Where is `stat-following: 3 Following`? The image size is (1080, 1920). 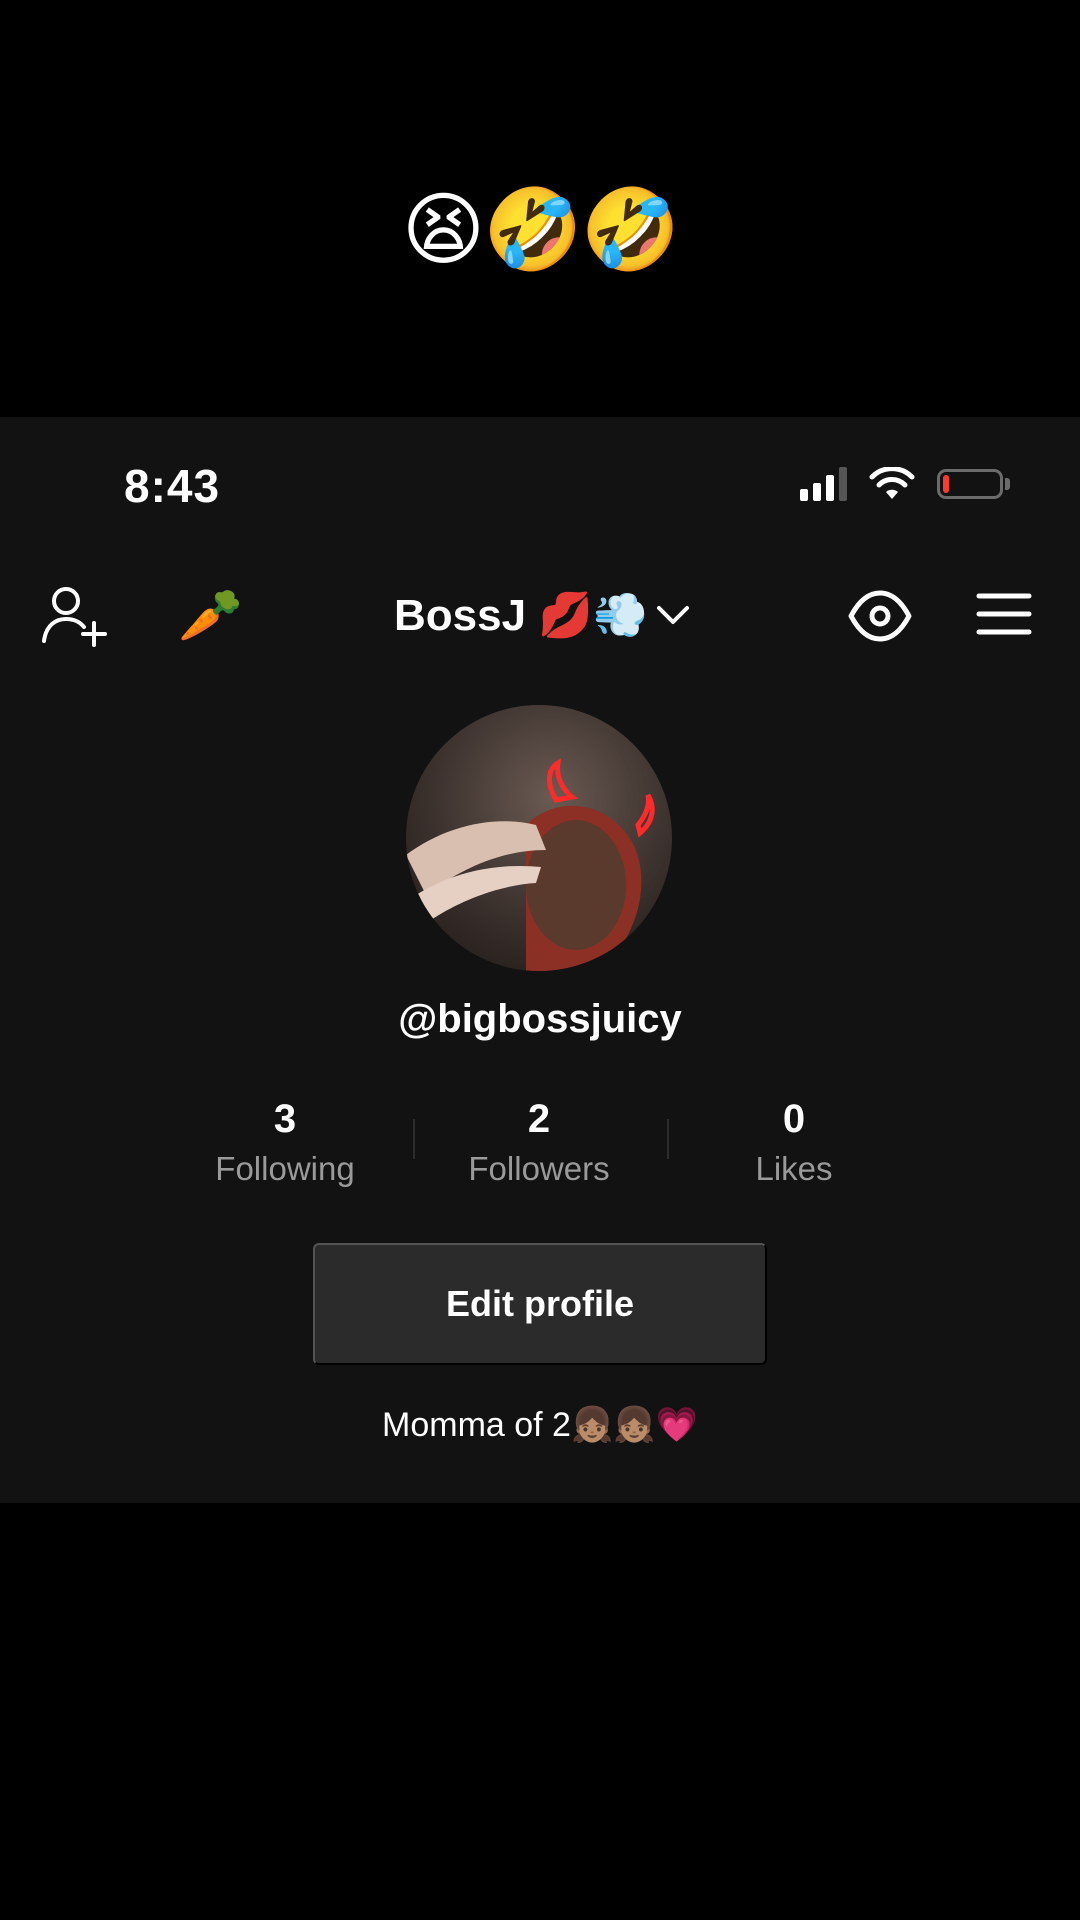 stat-following: 3 Following is located at coordinates (285, 1143).